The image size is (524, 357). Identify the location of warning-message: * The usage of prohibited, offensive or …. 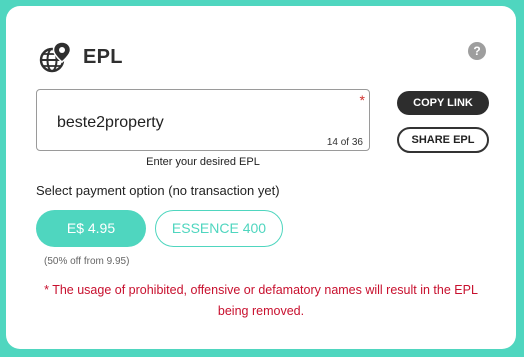
(261, 300).